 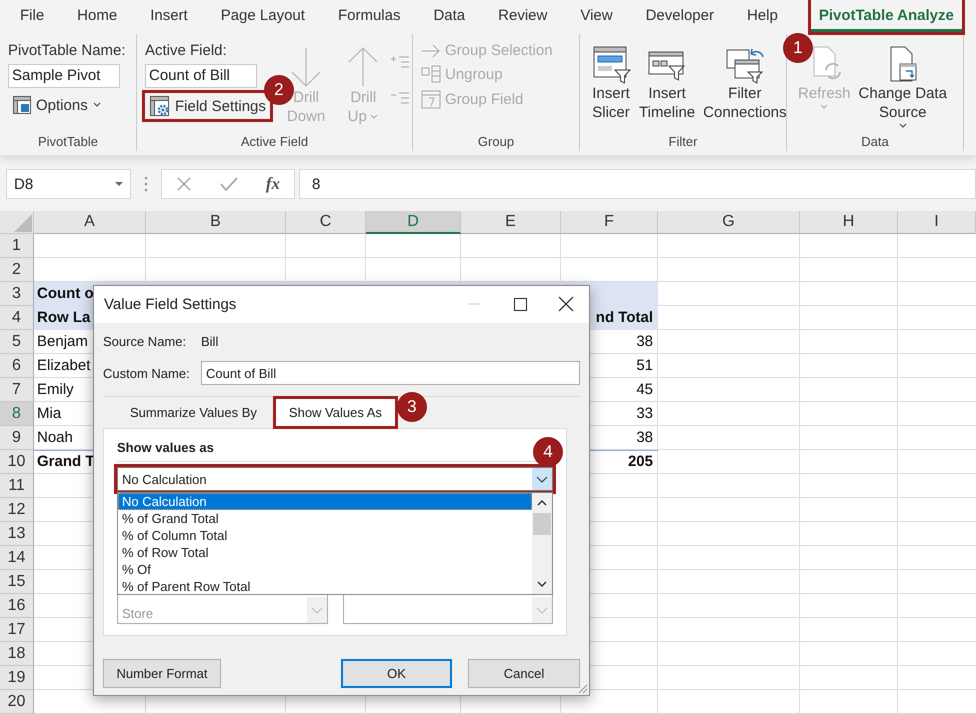 What do you see at coordinates (275, 142) in the screenshot?
I see `group-label: Active Field` at bounding box center [275, 142].